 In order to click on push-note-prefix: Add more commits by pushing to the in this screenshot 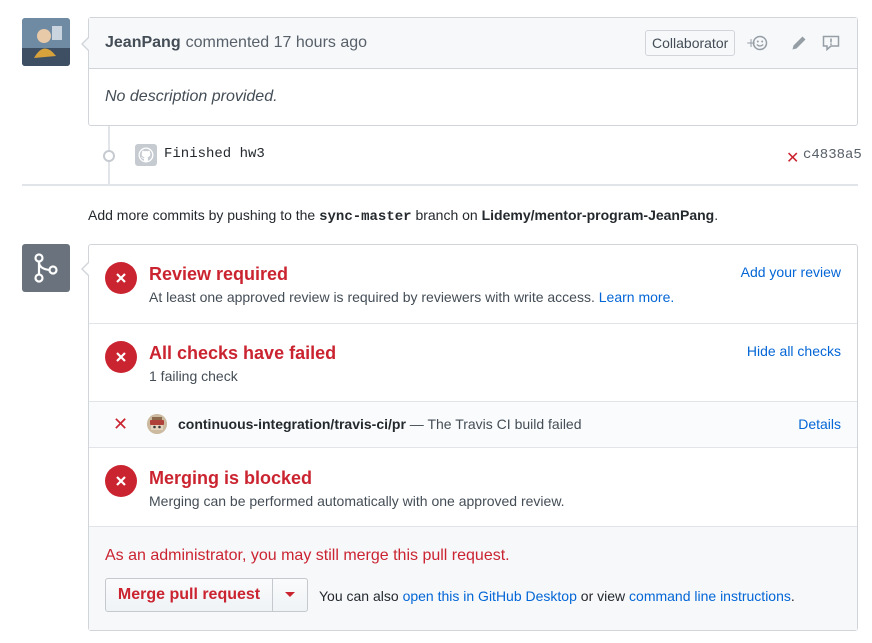, I will do `click(202, 215)`.